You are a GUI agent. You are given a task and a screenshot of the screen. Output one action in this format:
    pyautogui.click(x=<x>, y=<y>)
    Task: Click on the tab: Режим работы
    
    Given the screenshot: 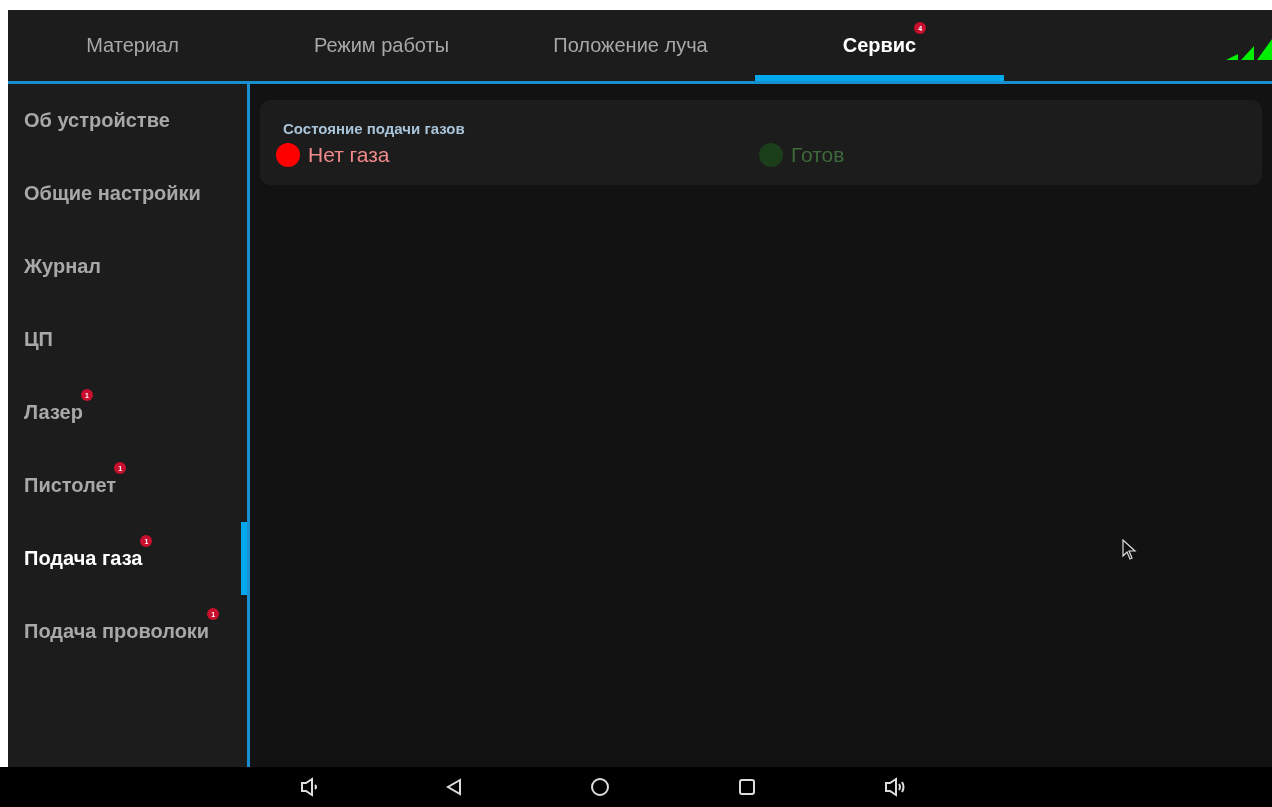 What is the action you would take?
    pyautogui.click(x=381, y=45)
    